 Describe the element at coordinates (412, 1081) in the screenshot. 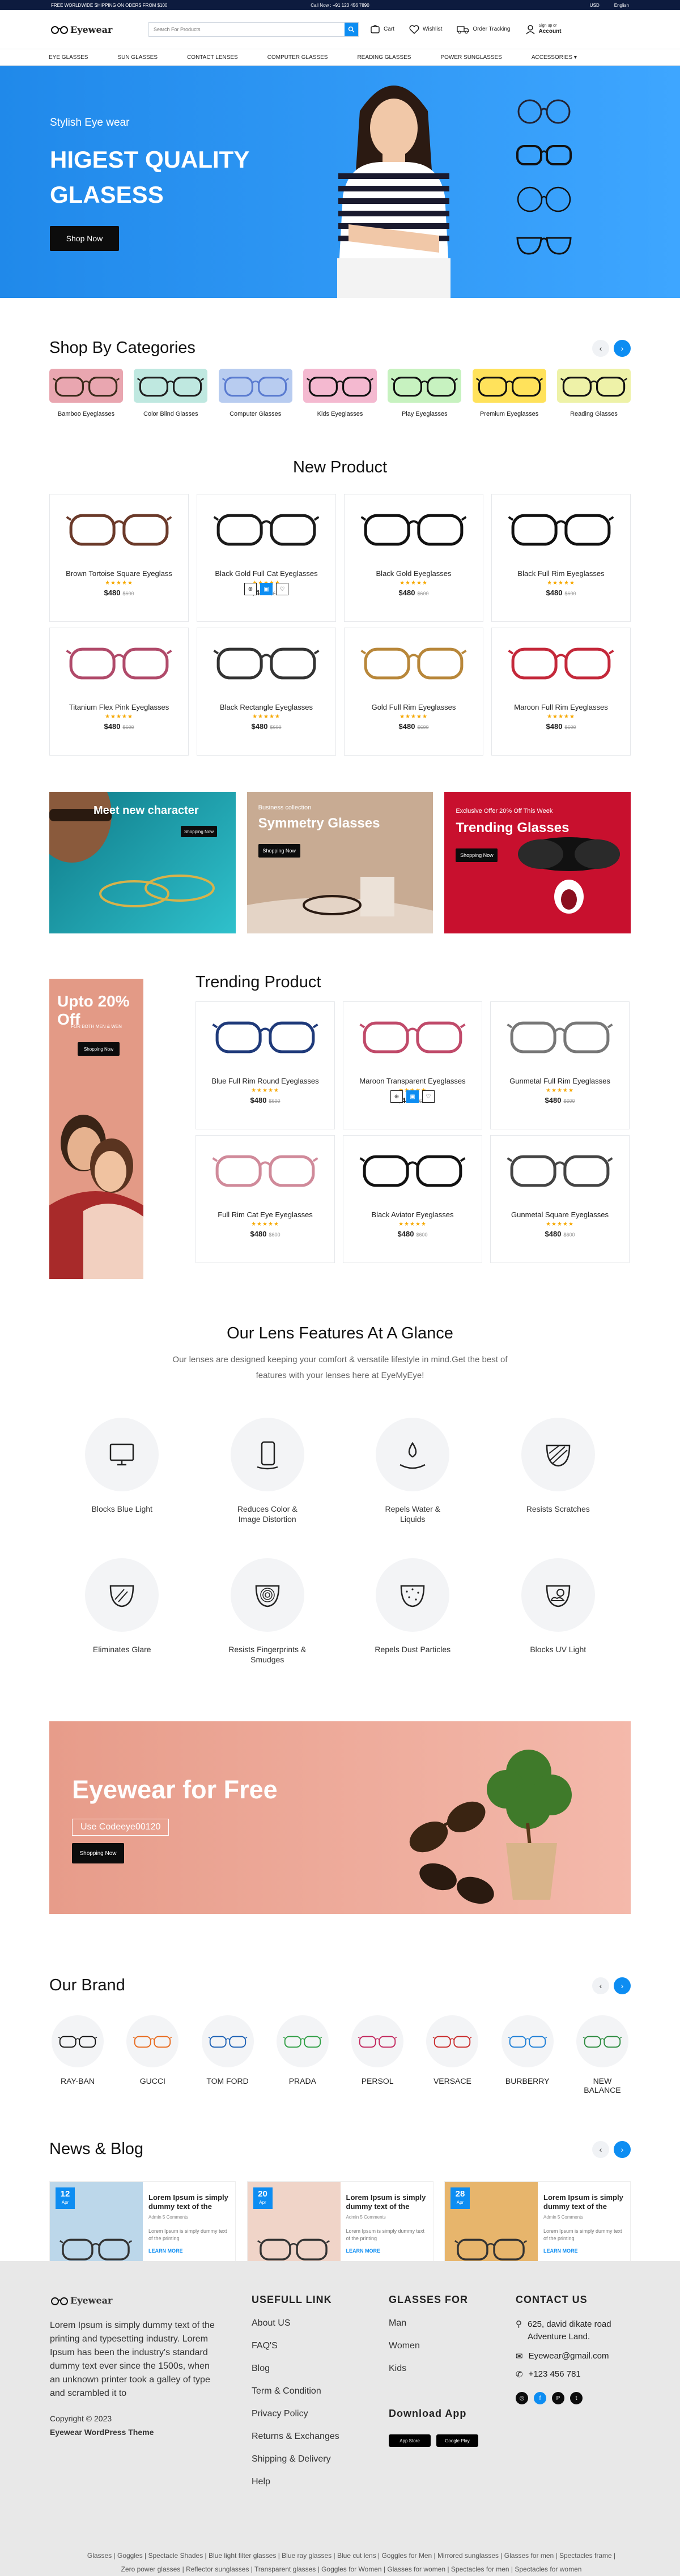

I see `product-name: Maroon Transparent Eyeglasses` at that location.